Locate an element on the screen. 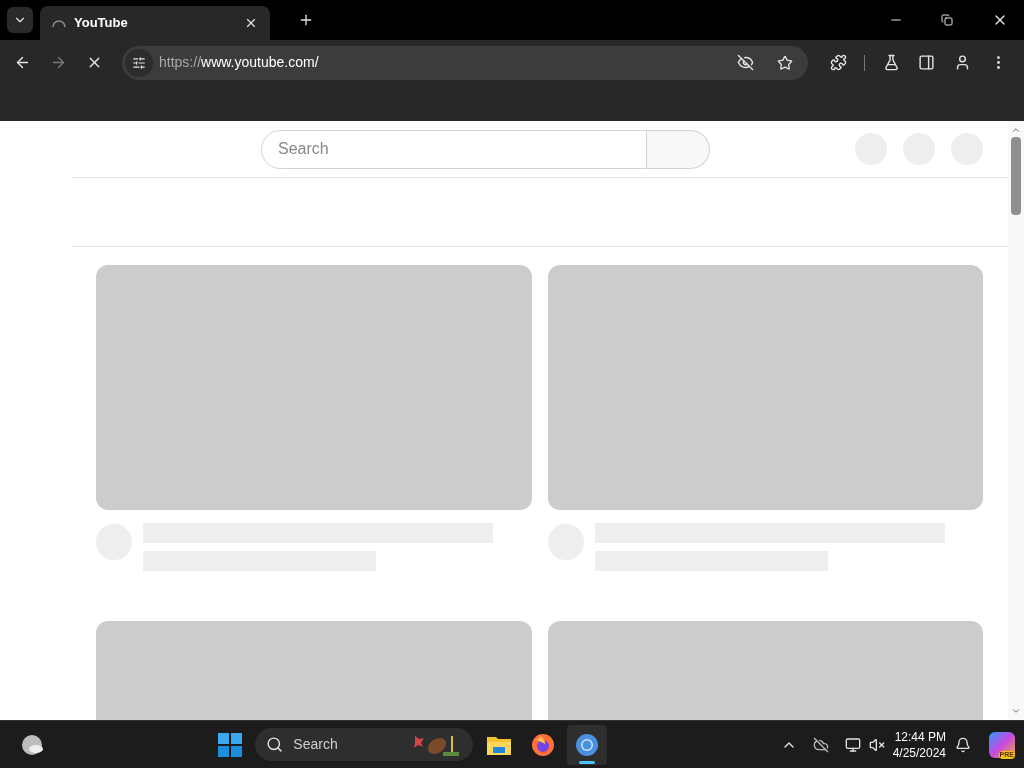 The height and width of the screenshot is (768, 1024). weather-icon is located at coordinates (33, 744).